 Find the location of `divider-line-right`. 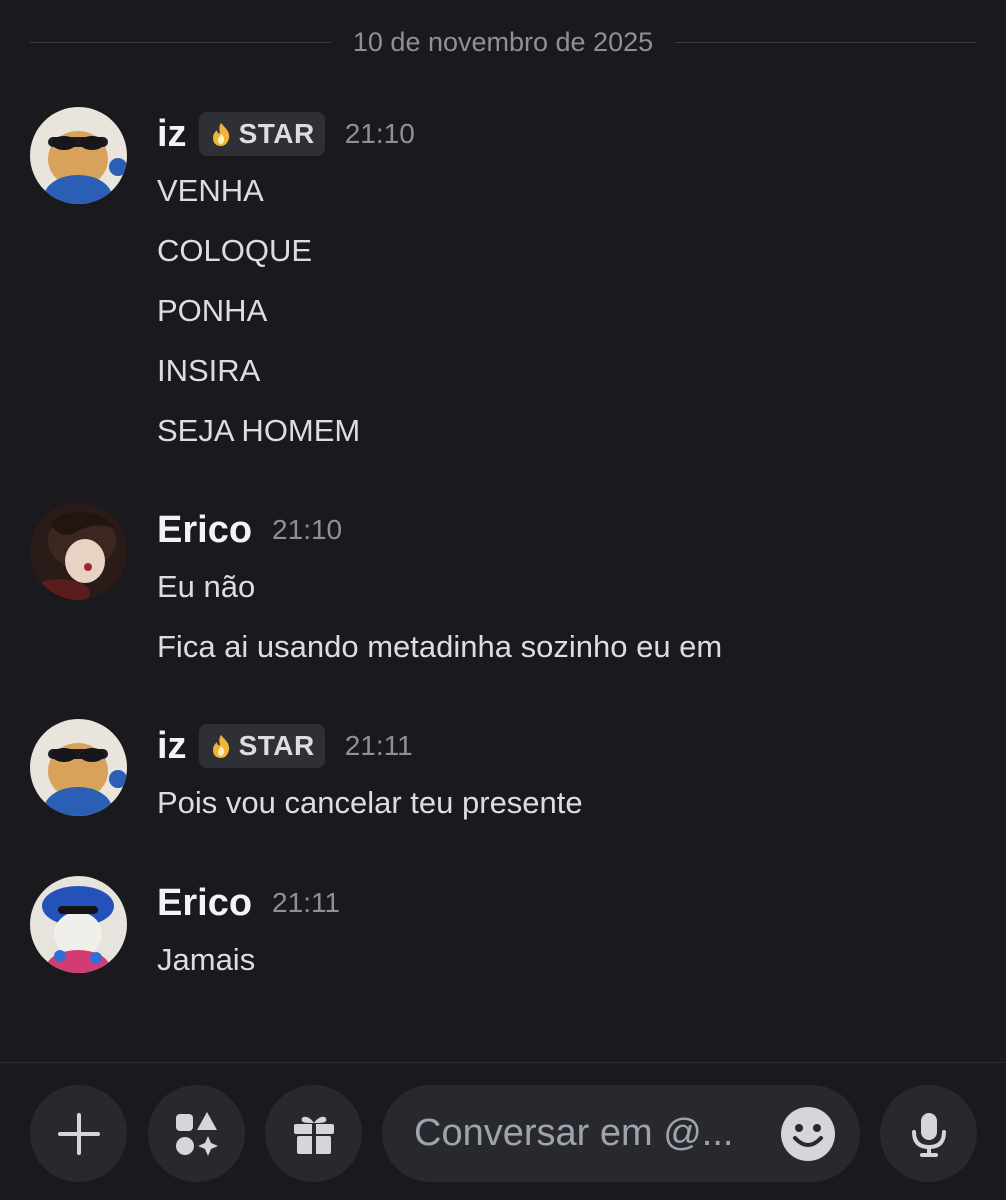

divider-line-right is located at coordinates (826, 42).